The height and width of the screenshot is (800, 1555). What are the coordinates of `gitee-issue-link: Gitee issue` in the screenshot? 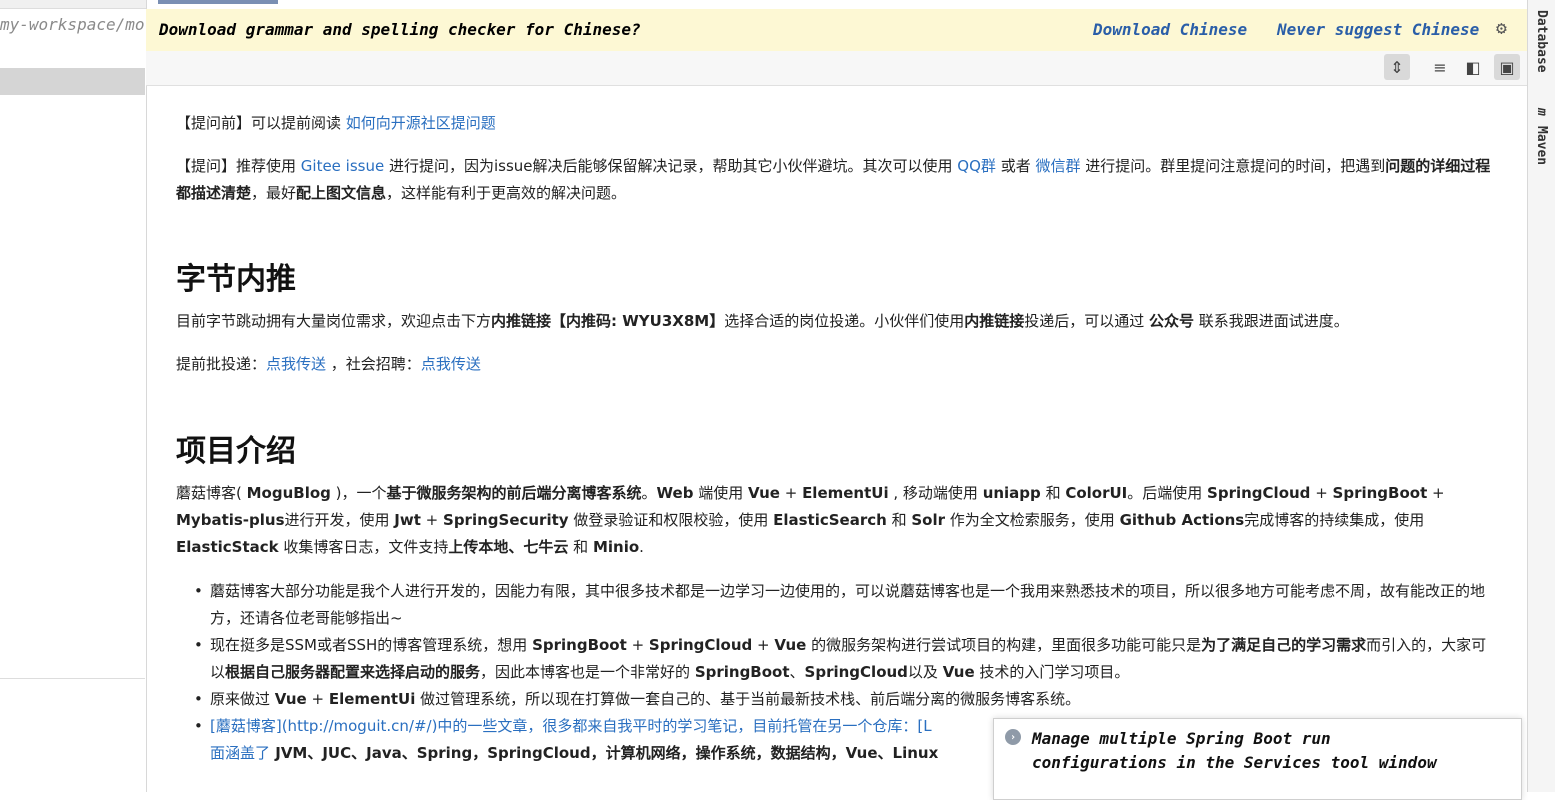 It's located at (342, 166).